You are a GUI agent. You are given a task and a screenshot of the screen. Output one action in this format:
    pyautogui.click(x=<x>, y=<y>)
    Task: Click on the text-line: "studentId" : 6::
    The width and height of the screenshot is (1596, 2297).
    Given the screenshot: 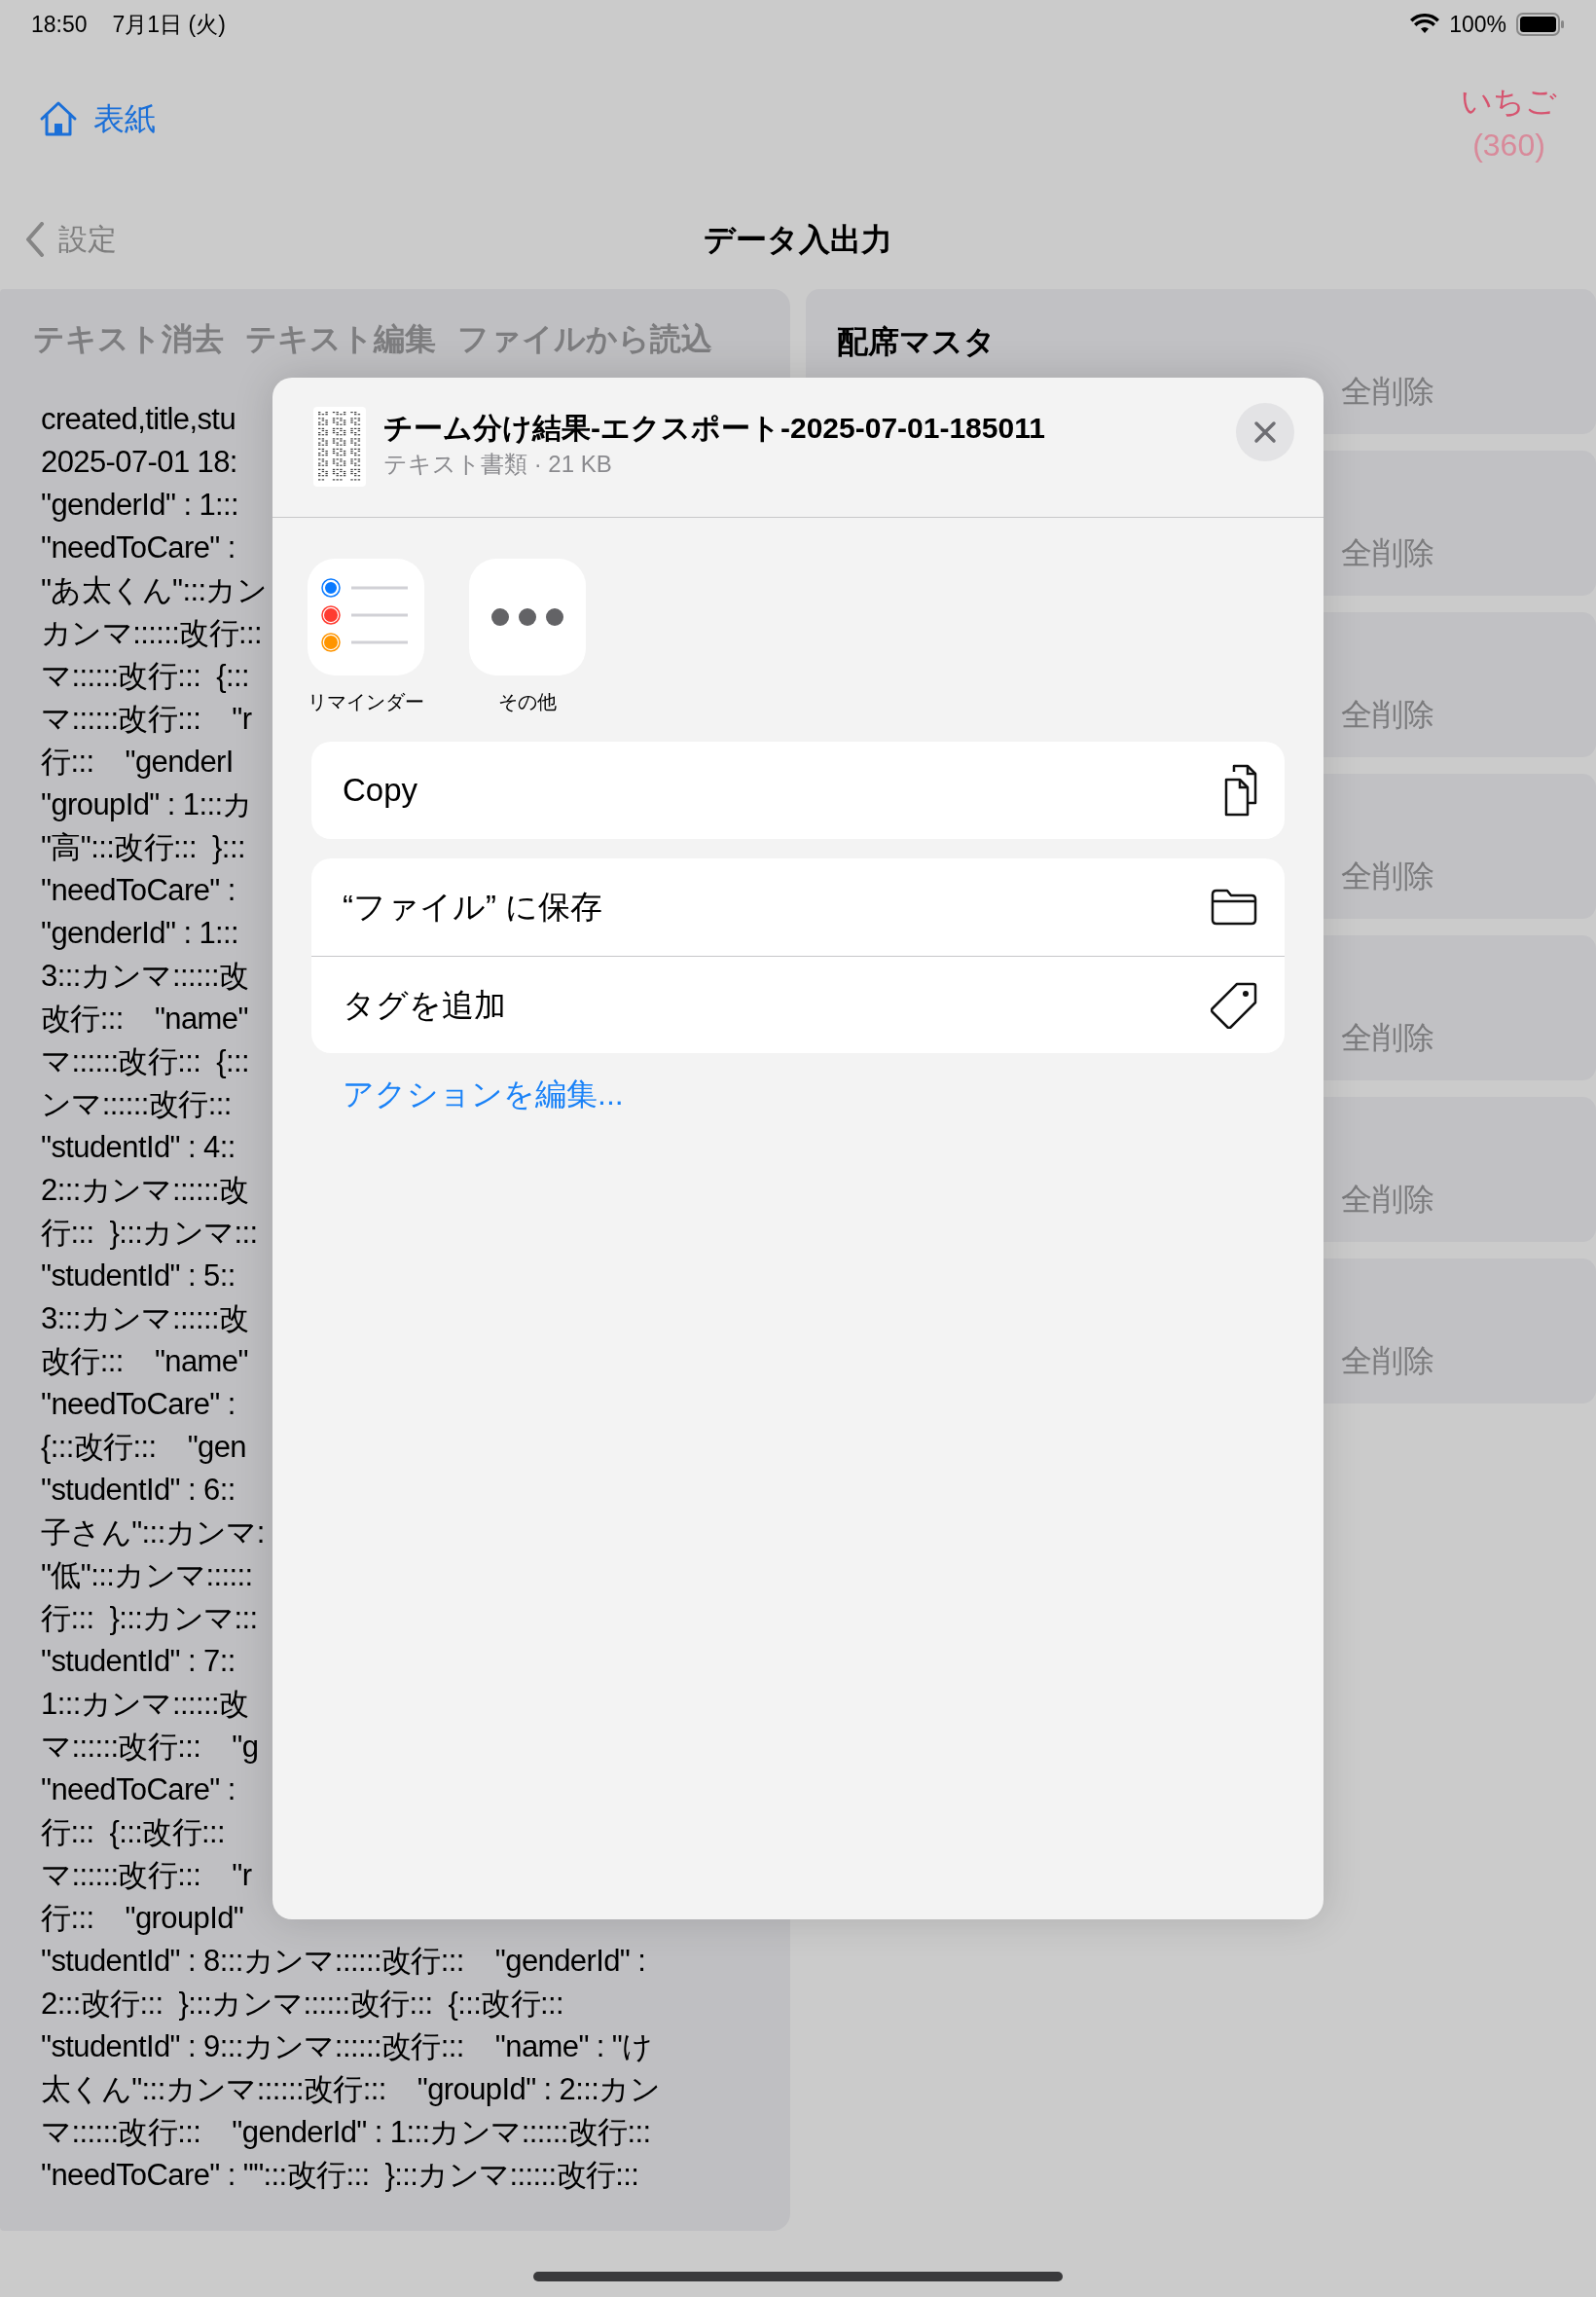 What is the action you would take?
    pyautogui.click(x=138, y=1490)
    